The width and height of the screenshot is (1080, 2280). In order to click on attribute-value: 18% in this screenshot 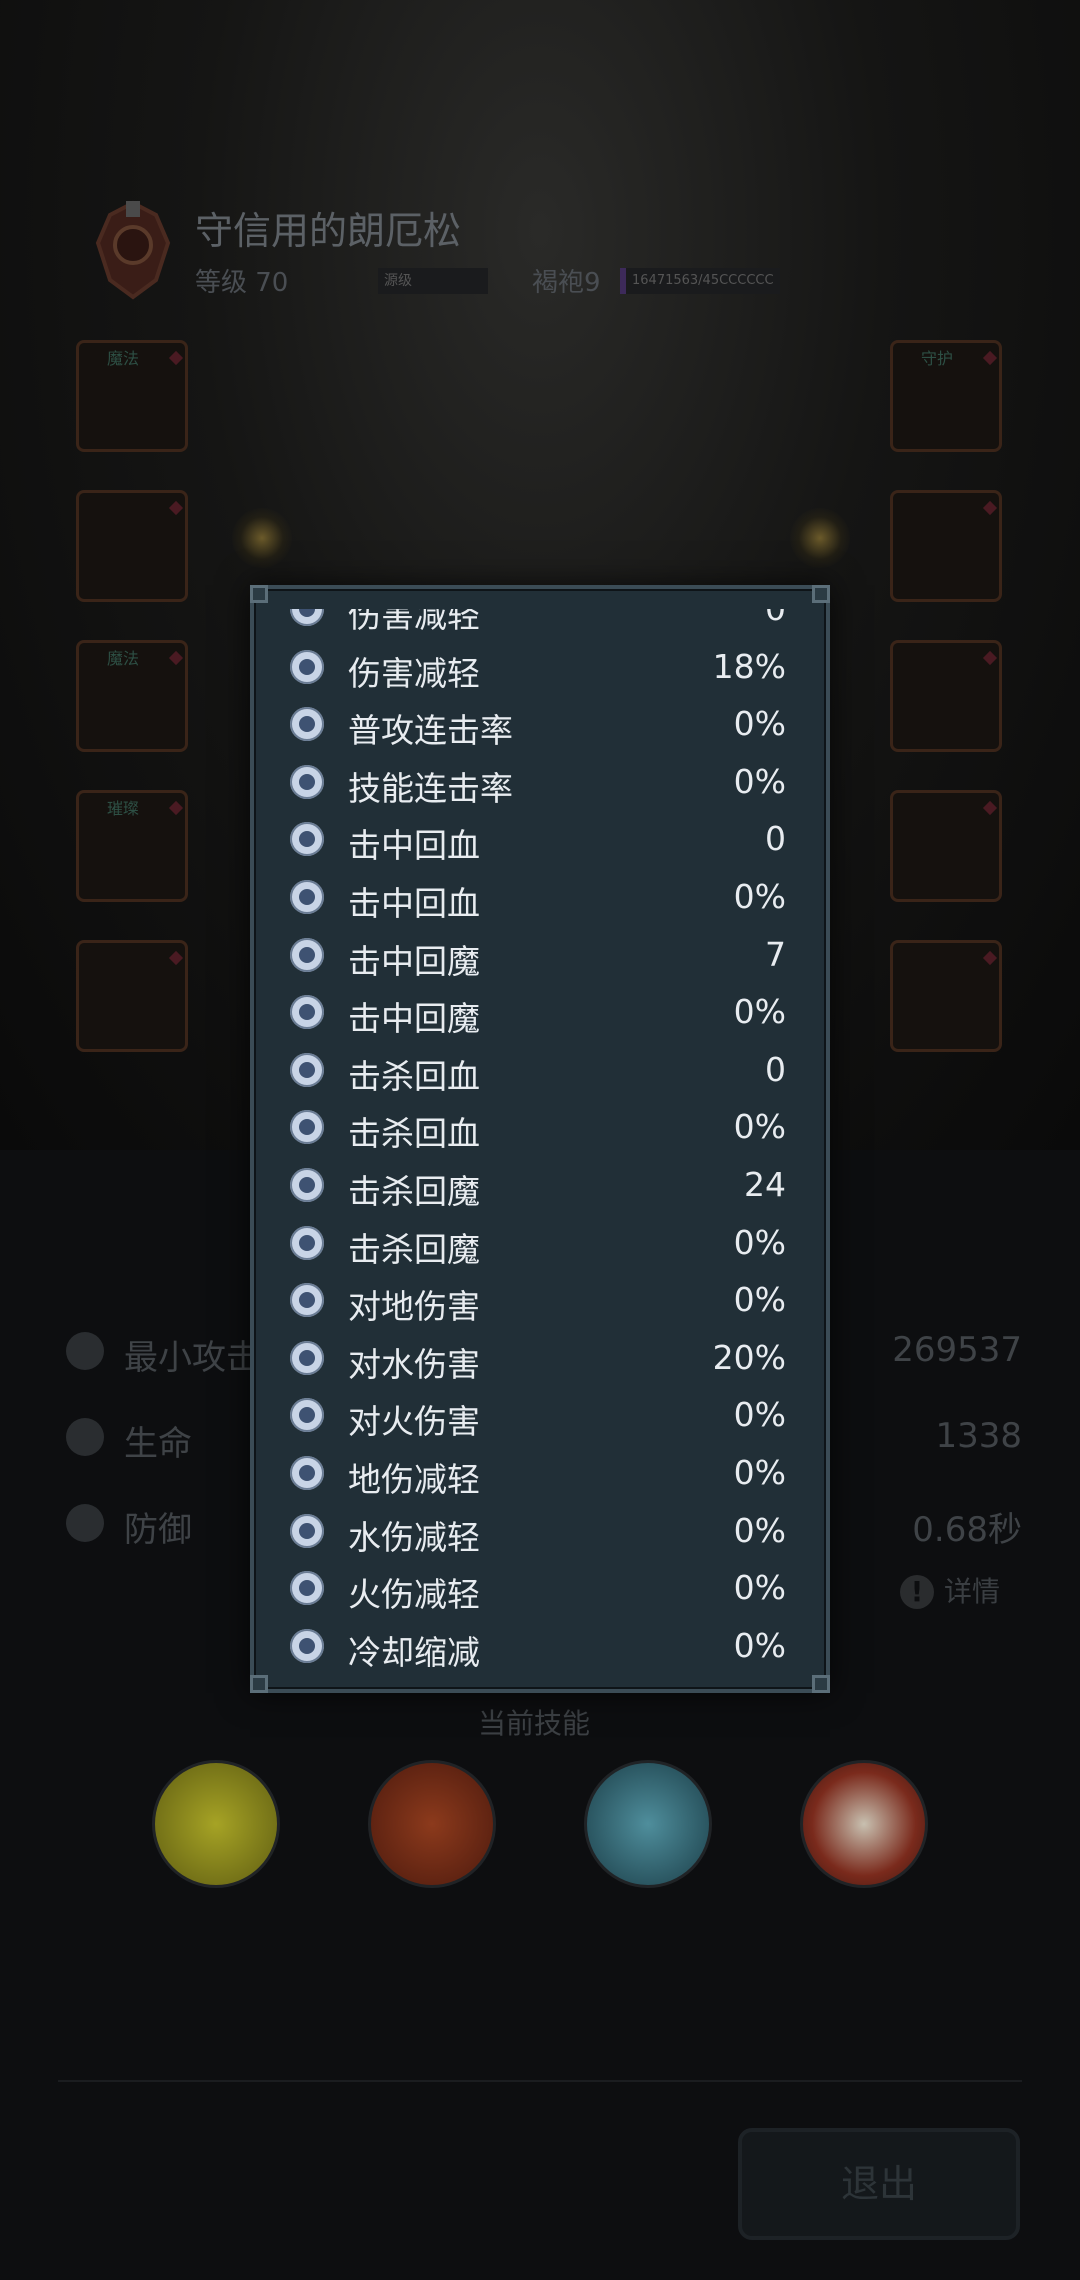, I will do `click(749, 666)`.